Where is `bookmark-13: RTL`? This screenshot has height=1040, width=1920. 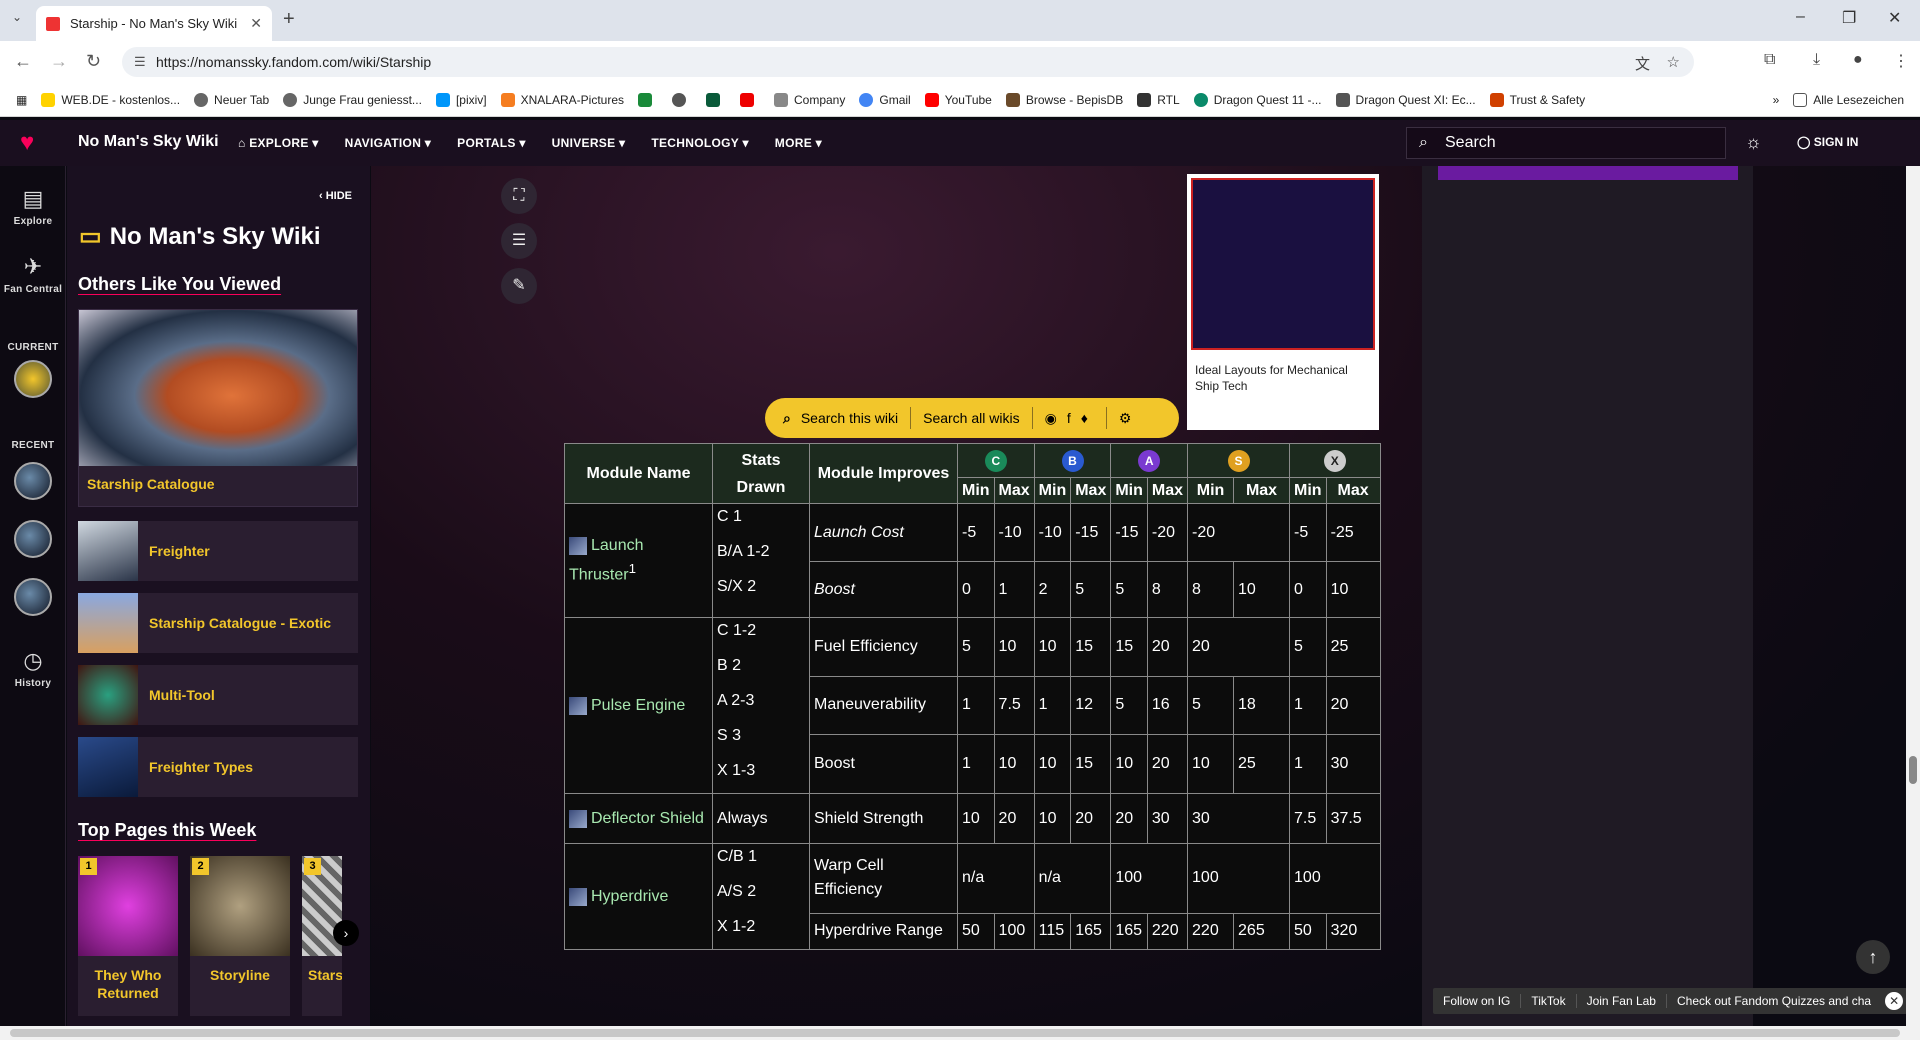 bookmark-13: RTL is located at coordinates (1158, 99).